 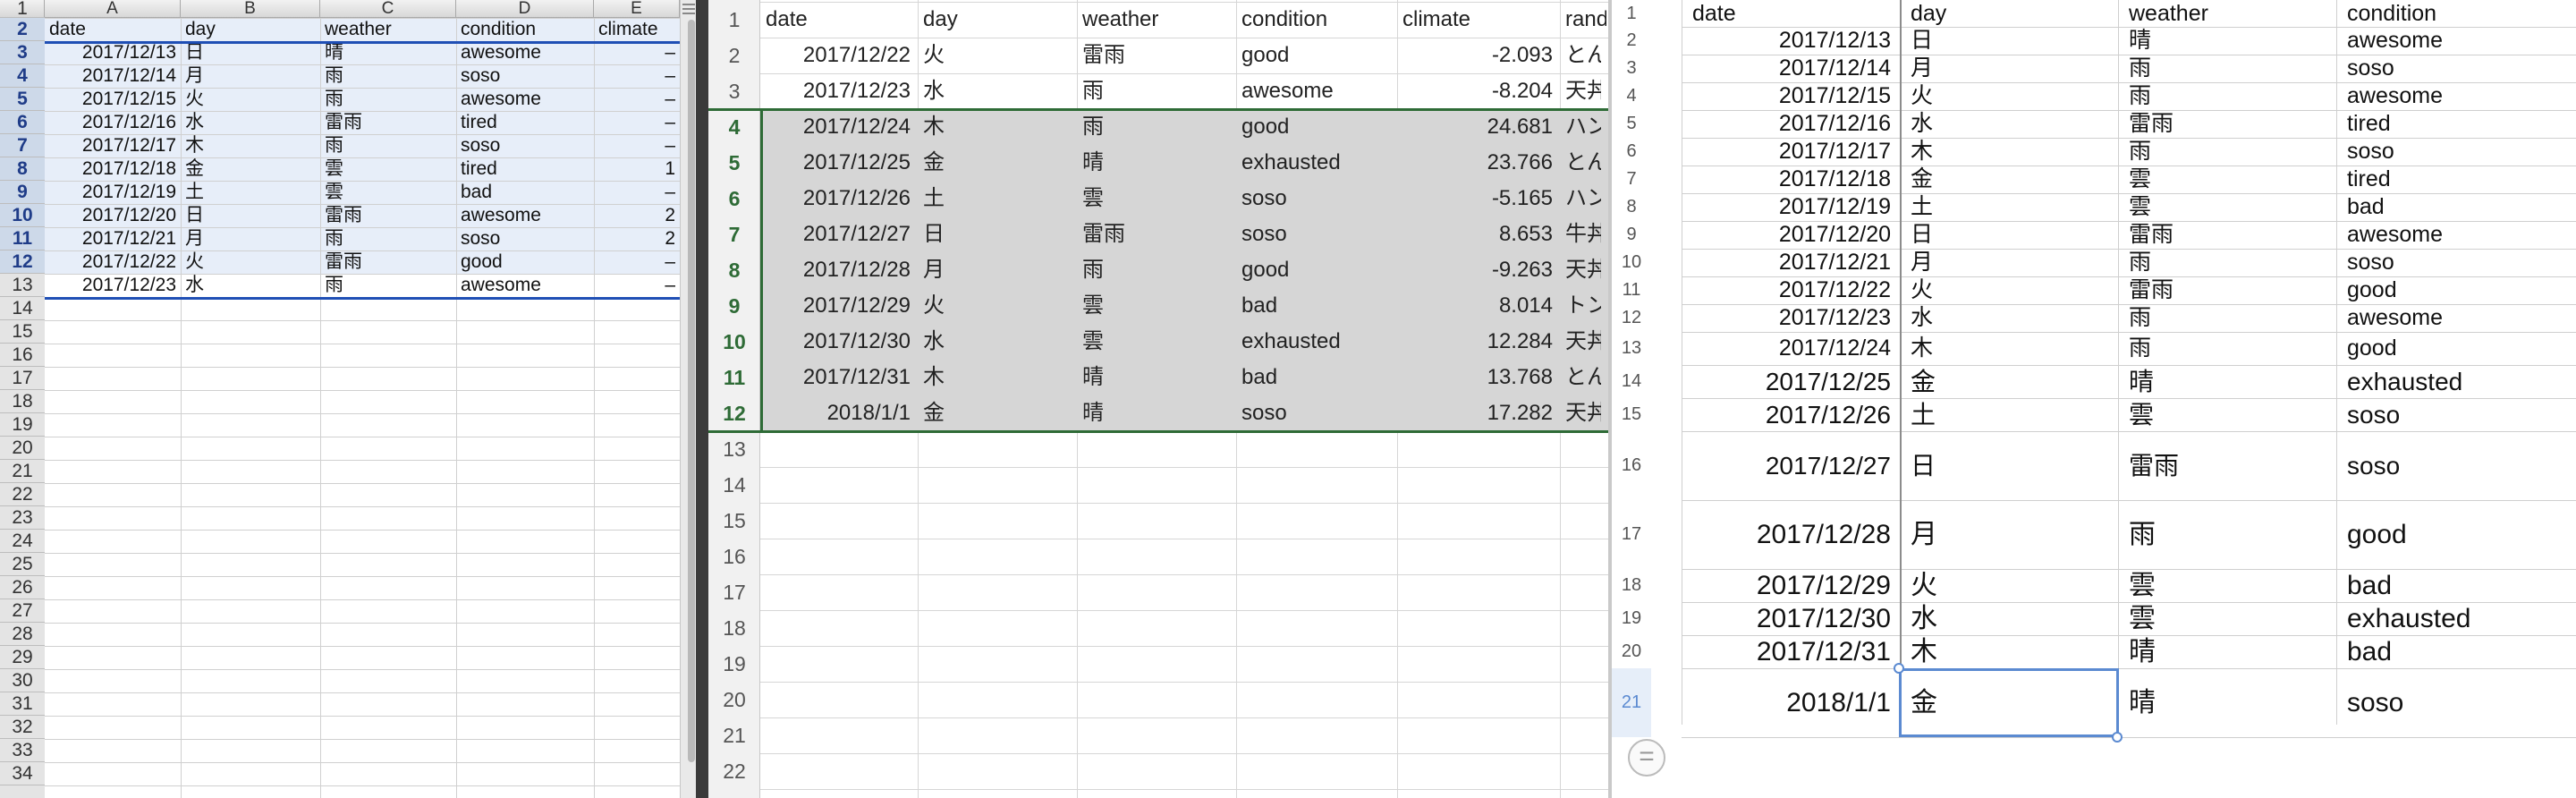 What do you see at coordinates (734, 771) in the screenshot?
I see `row-number: 22` at bounding box center [734, 771].